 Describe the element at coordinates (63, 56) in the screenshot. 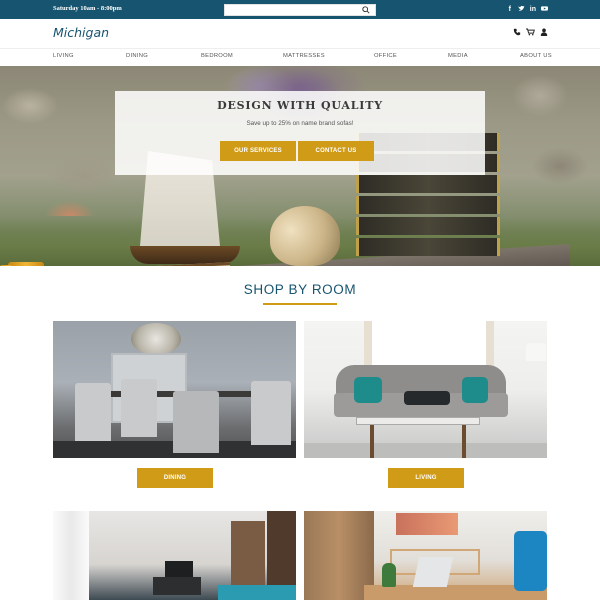

I see `nav-item-living: LIVING` at that location.